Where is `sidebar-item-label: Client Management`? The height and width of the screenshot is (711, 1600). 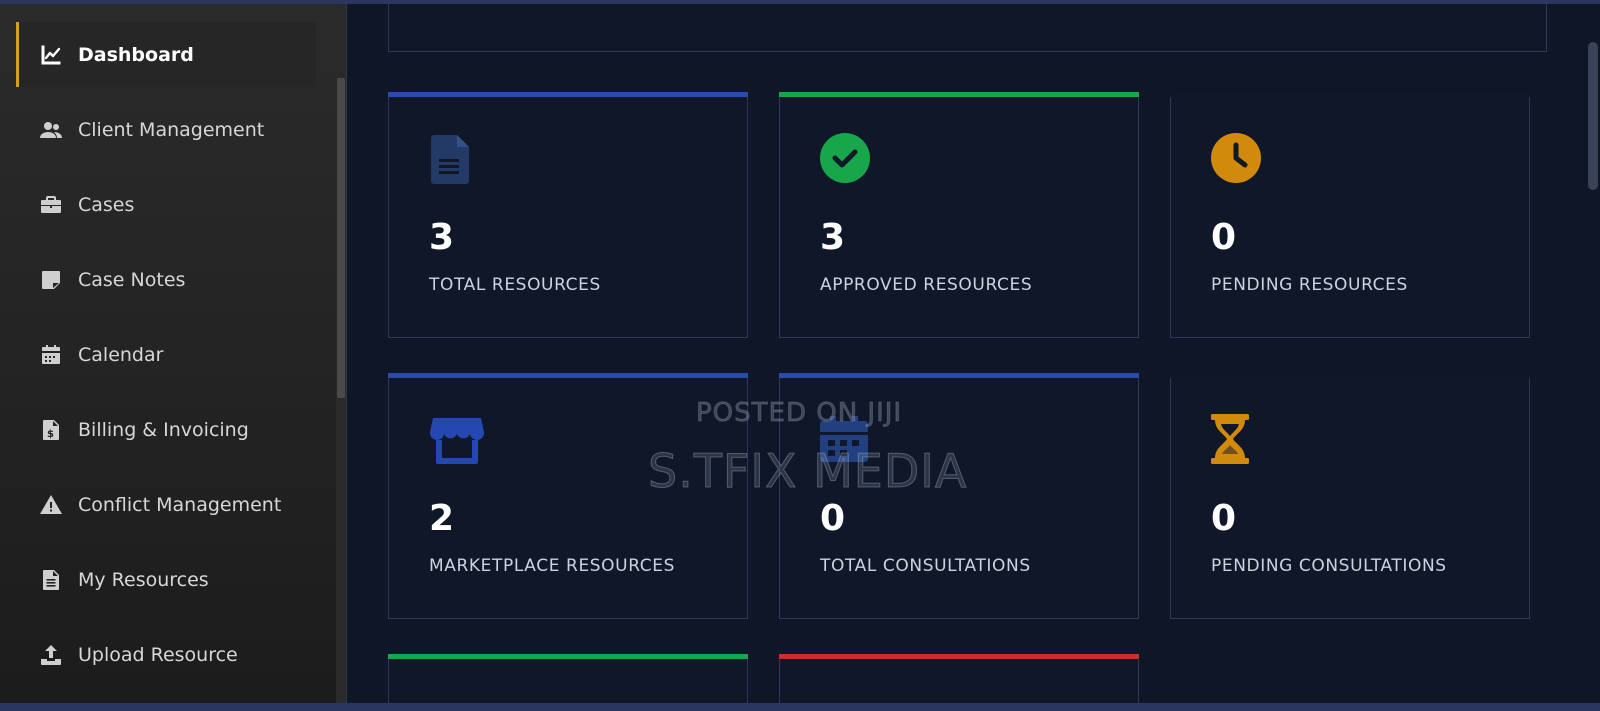 sidebar-item-label: Client Management is located at coordinates (171, 129).